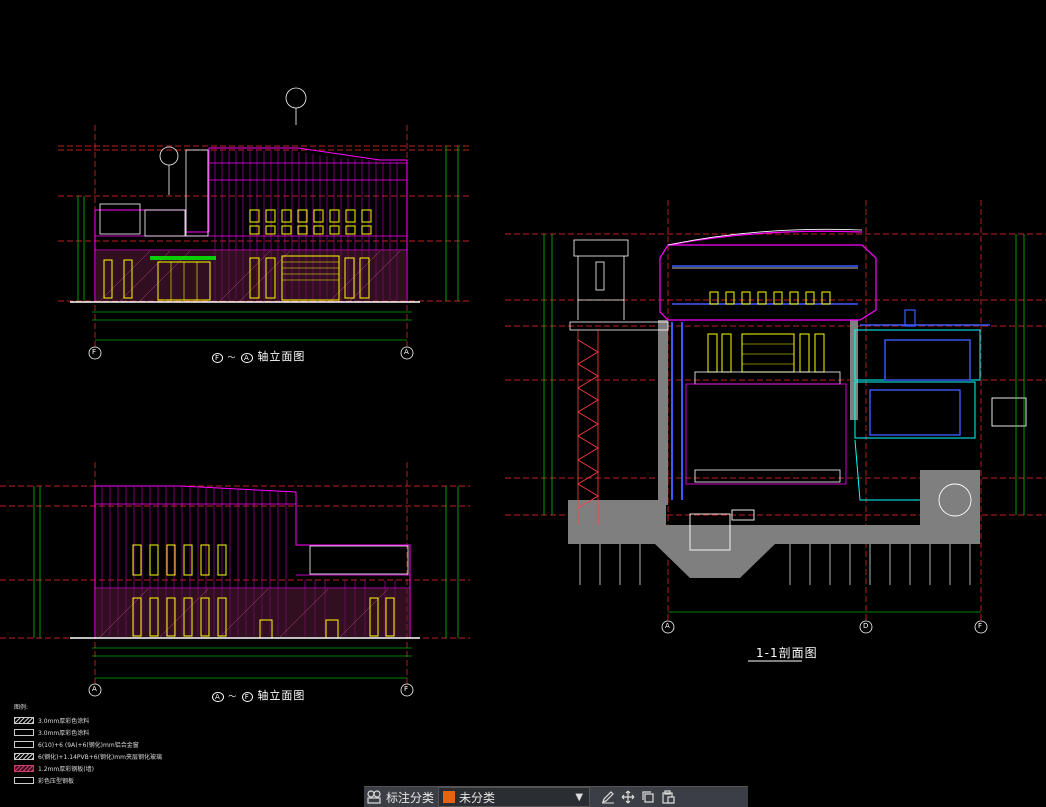 This screenshot has height=807, width=1046. What do you see at coordinates (56, 781) in the screenshot?
I see `legend-item-text: 彩色压型钢板` at bounding box center [56, 781].